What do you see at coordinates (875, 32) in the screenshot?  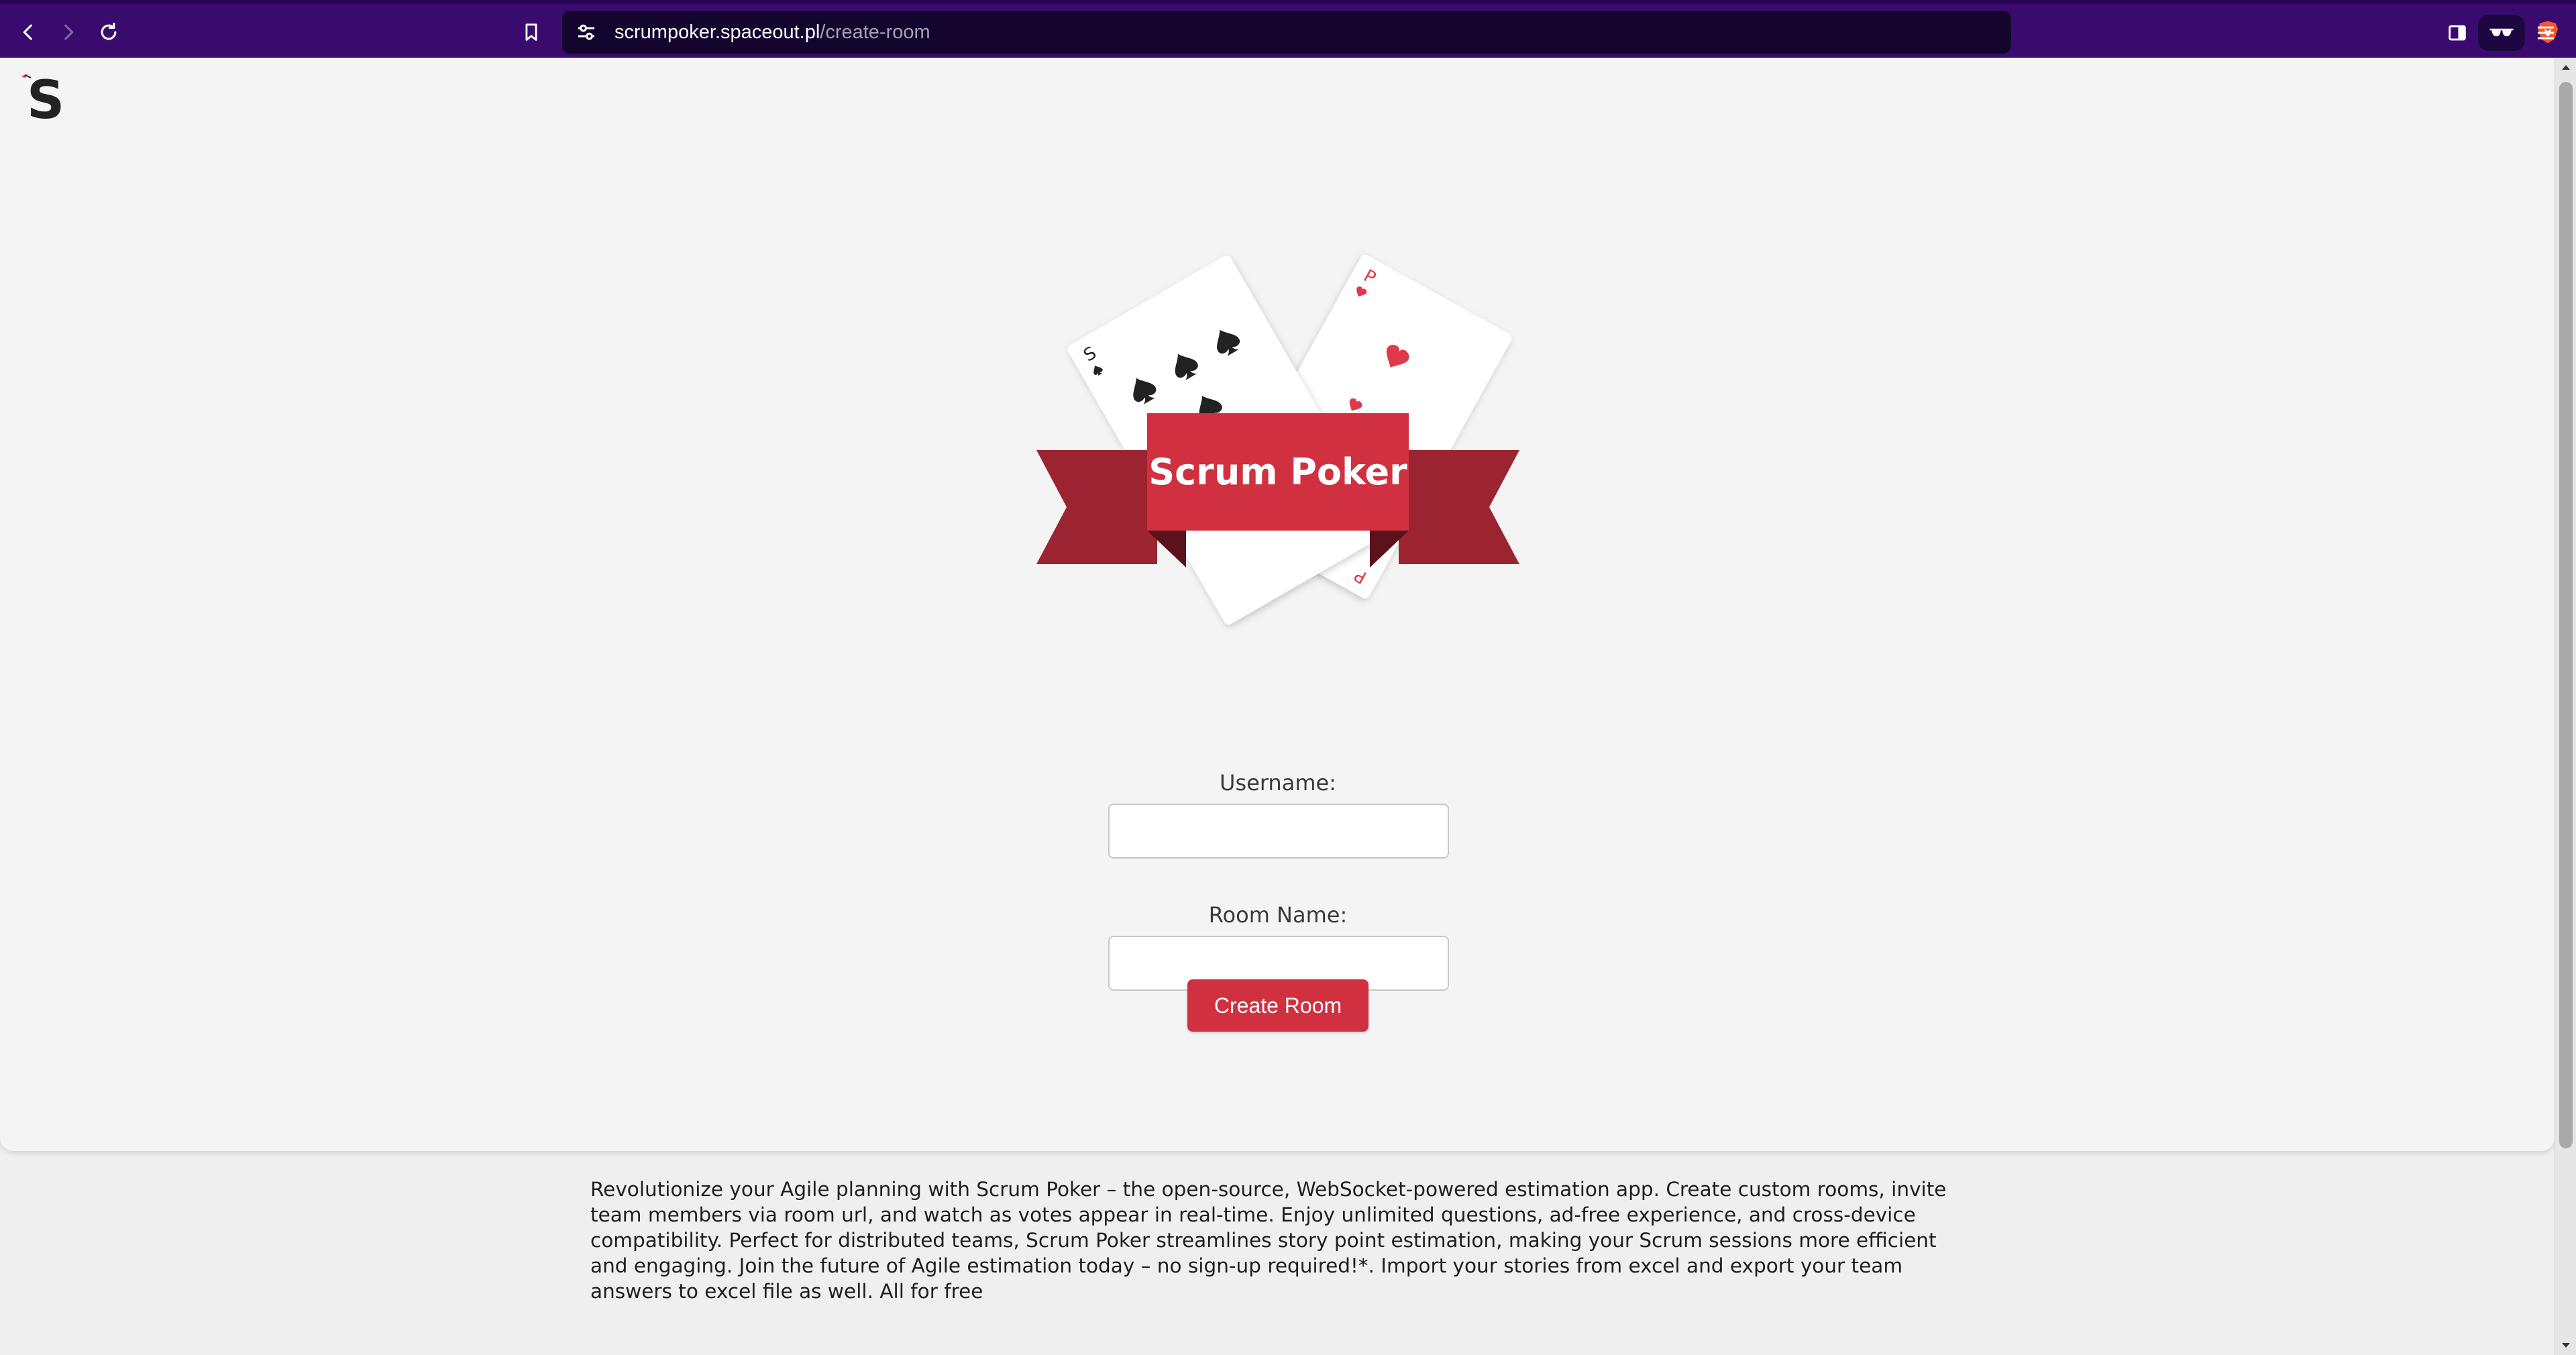 I see `url-path: /create-room` at bounding box center [875, 32].